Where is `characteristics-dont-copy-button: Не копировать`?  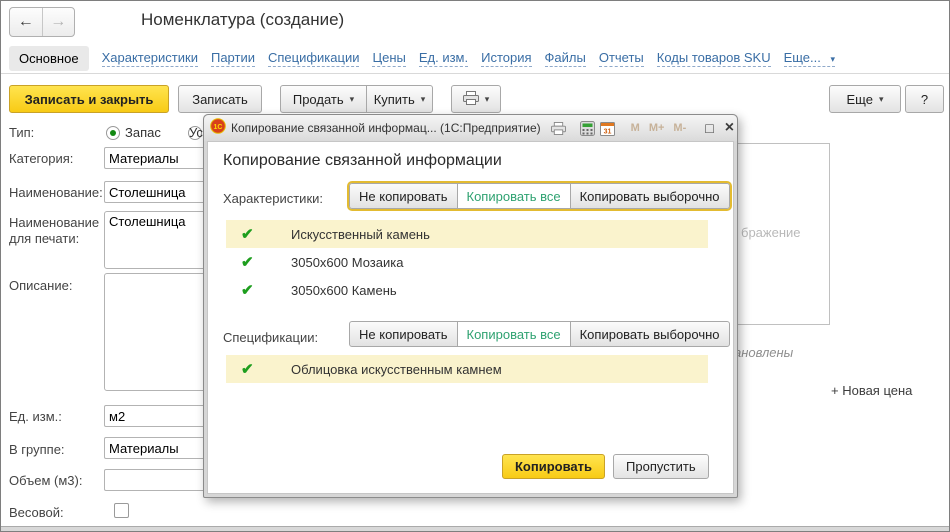 characteristics-dont-copy-button: Не копировать is located at coordinates (403, 196).